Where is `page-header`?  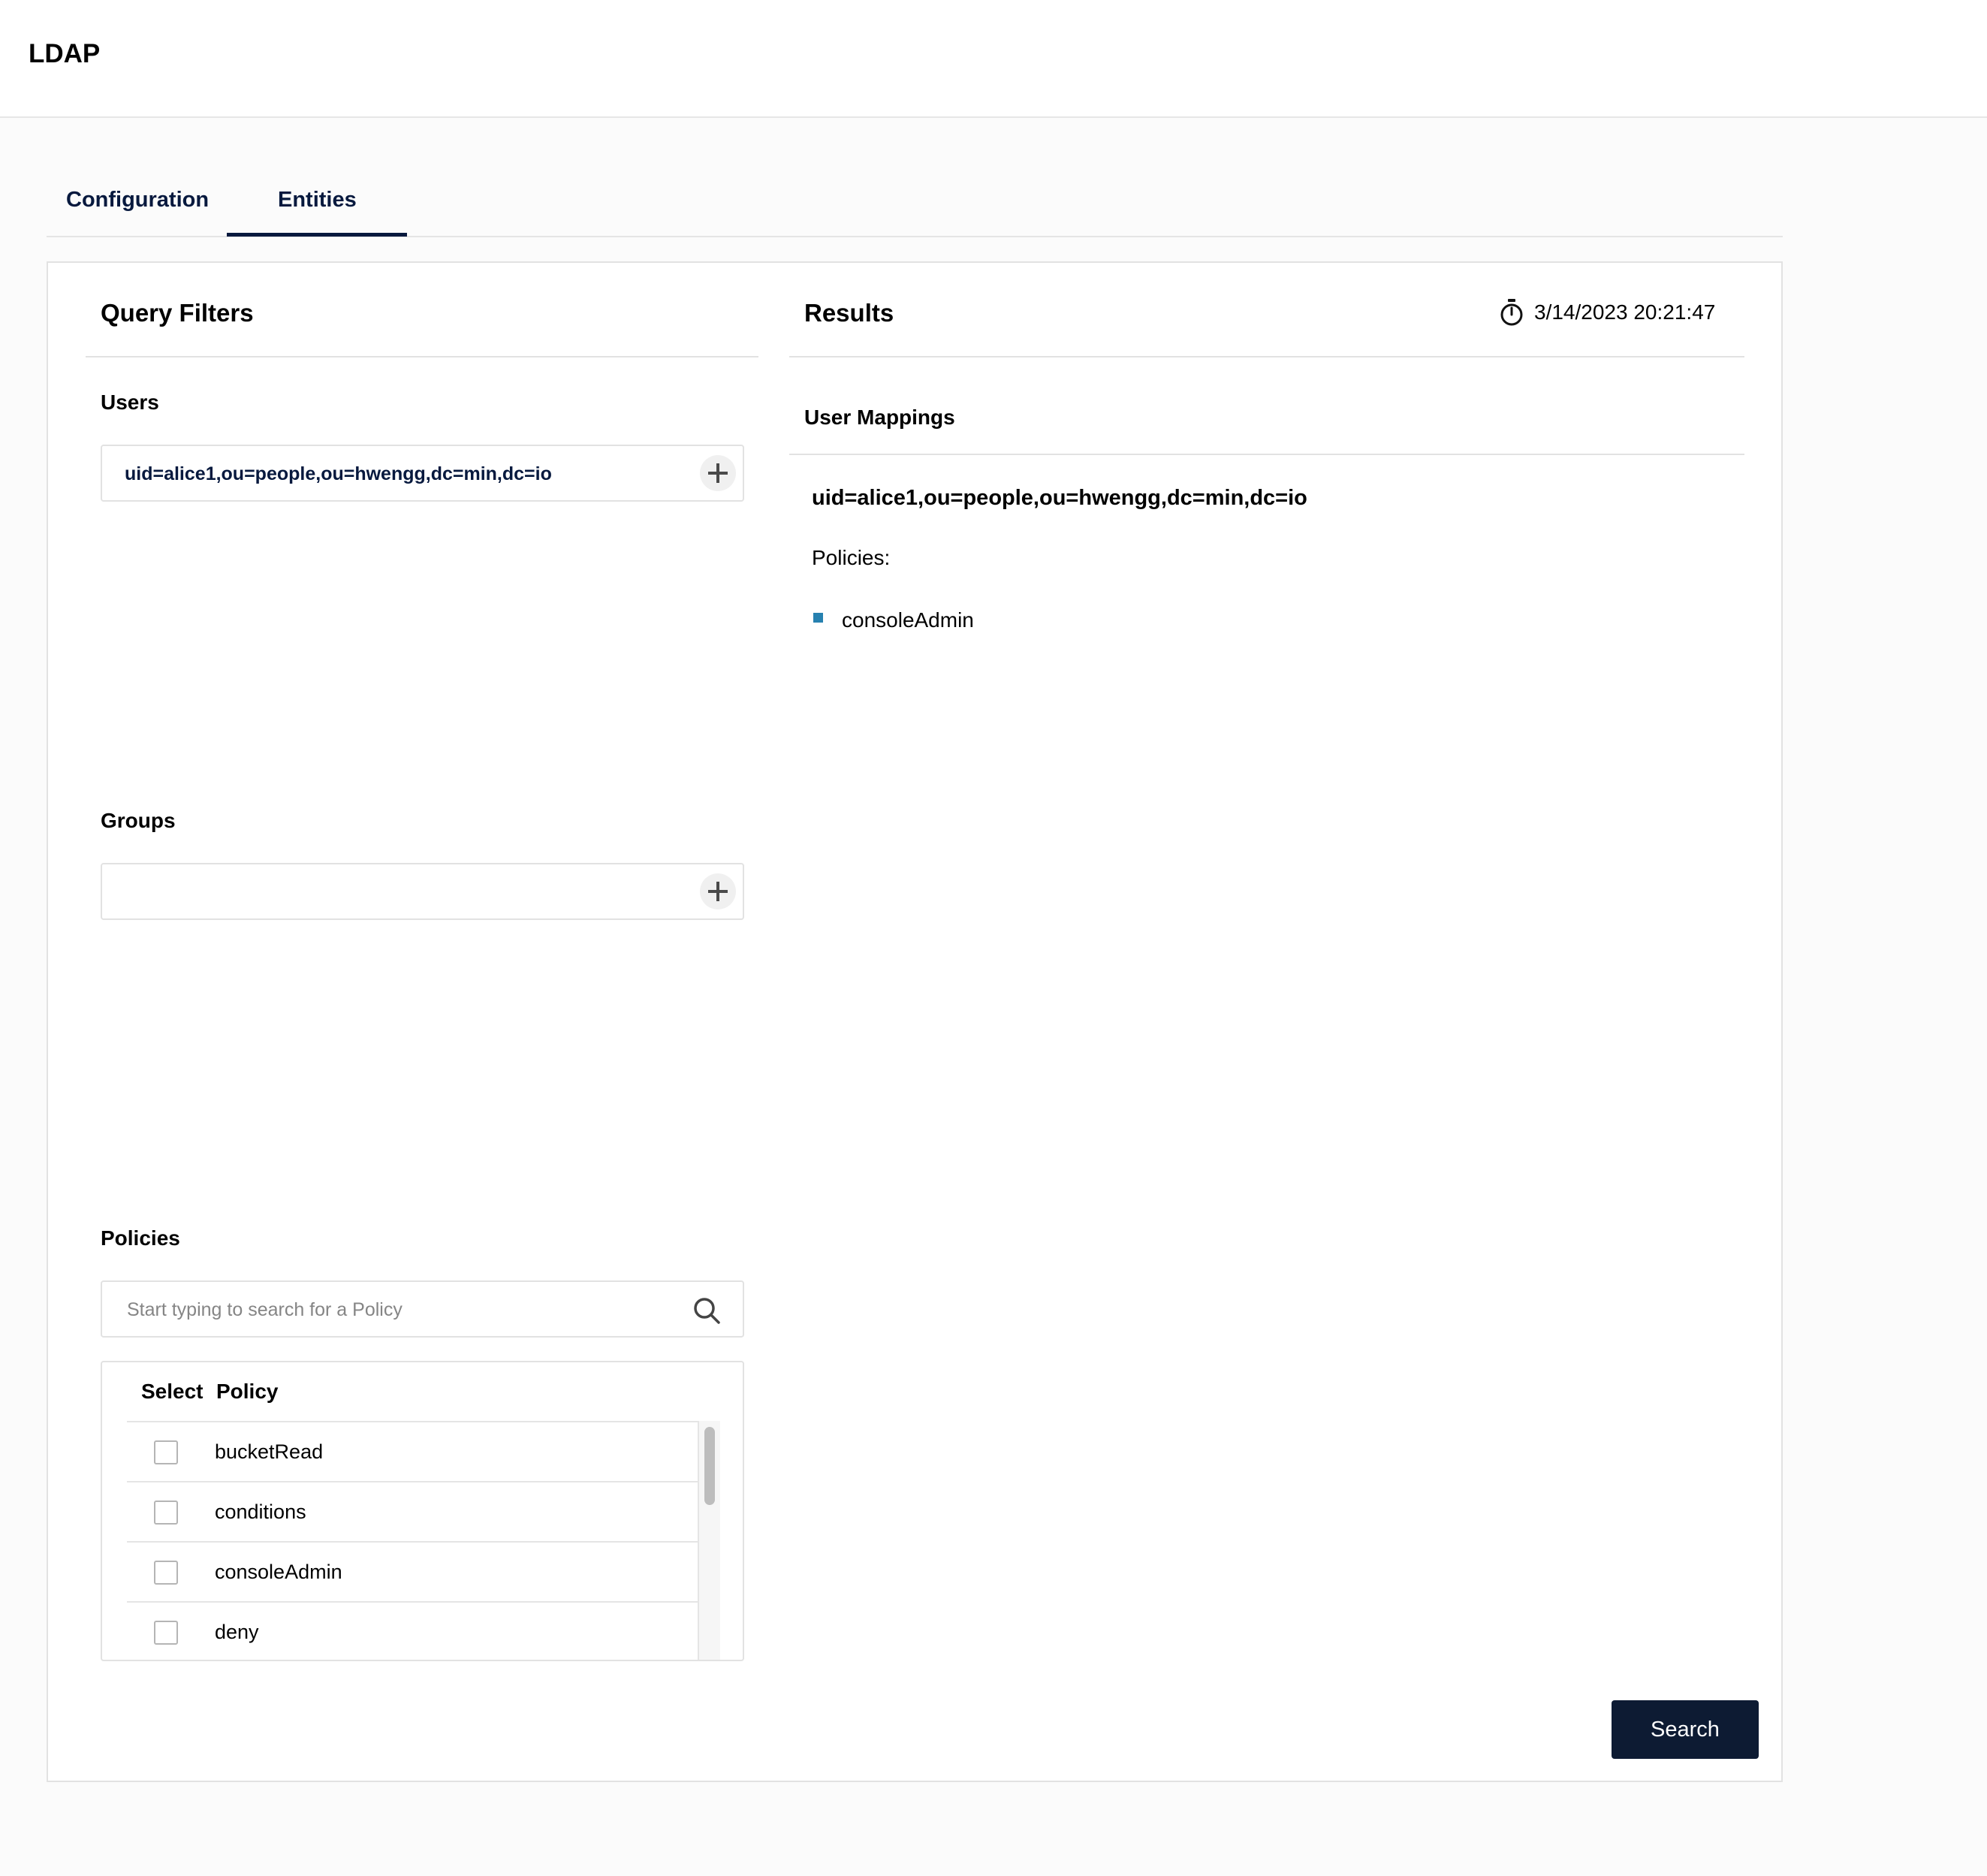
page-header is located at coordinates (993, 59).